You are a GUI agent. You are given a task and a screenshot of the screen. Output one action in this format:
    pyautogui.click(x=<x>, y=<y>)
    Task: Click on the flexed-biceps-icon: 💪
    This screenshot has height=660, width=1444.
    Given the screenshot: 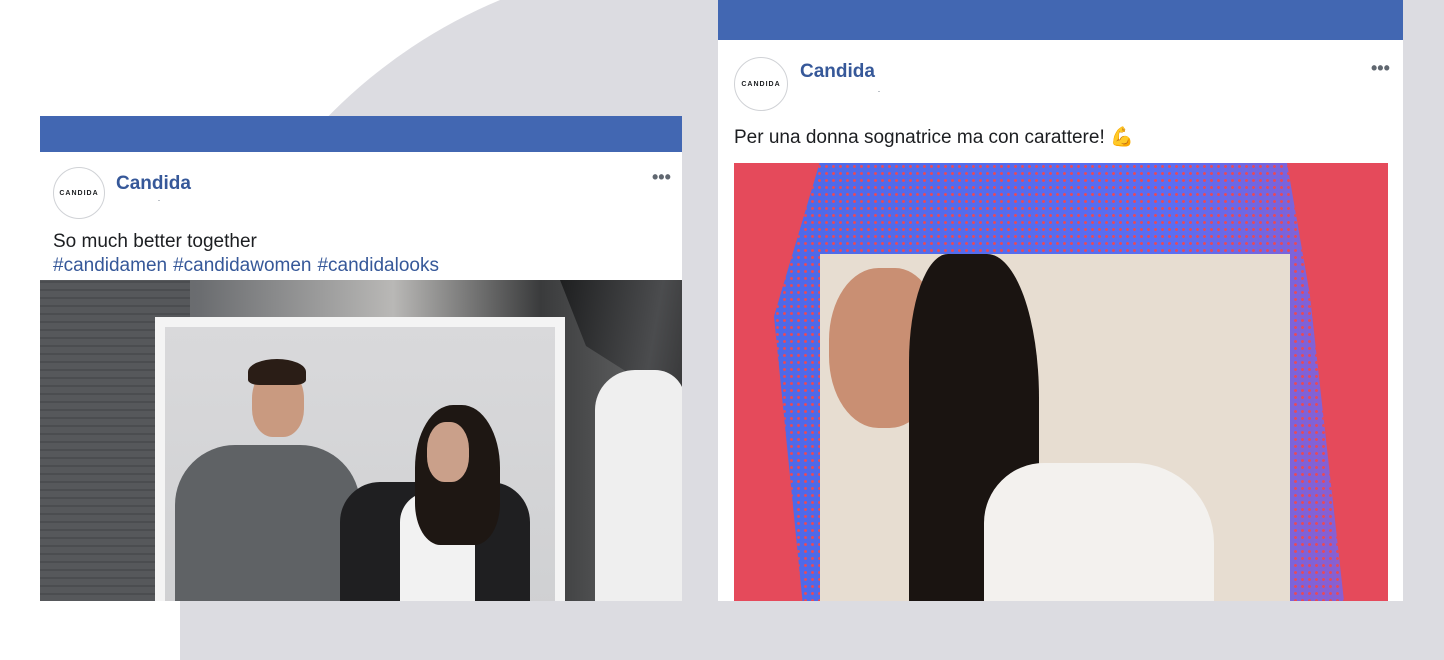 What is the action you would take?
    pyautogui.click(x=1122, y=137)
    